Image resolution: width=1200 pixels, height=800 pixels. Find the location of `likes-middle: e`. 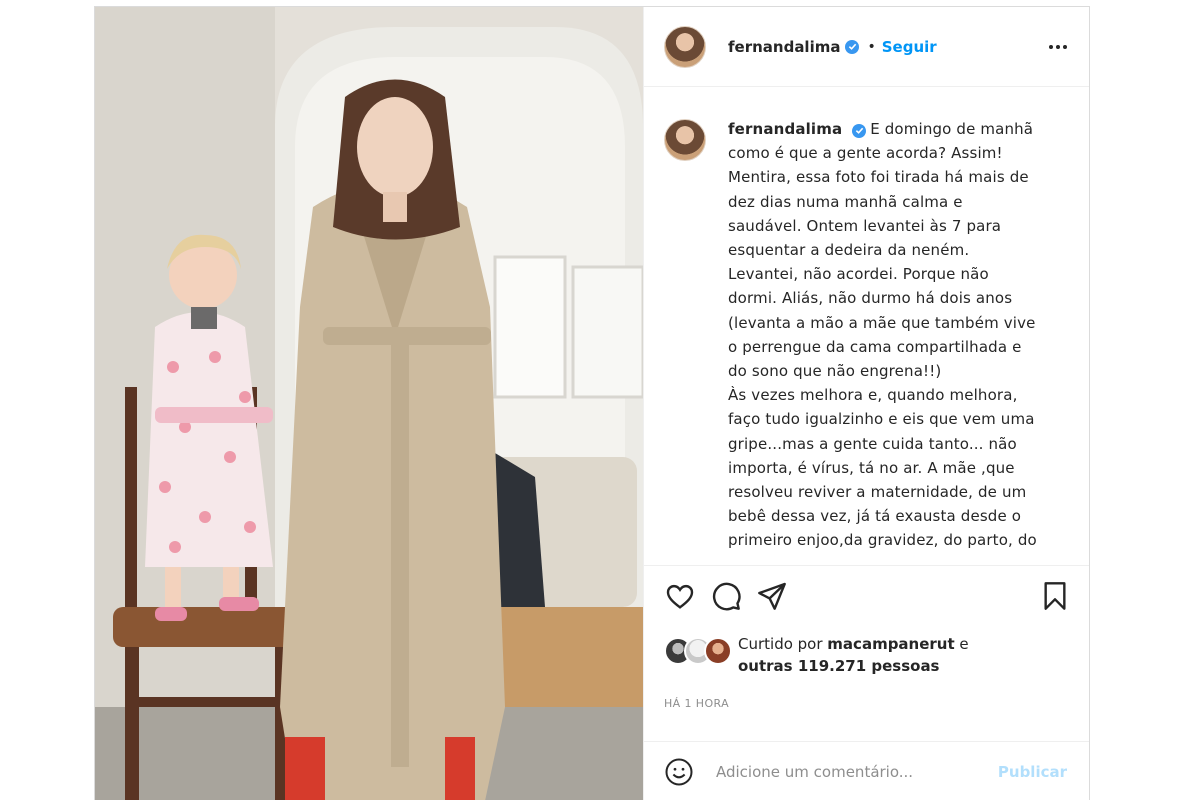

likes-middle: e is located at coordinates (961, 644).